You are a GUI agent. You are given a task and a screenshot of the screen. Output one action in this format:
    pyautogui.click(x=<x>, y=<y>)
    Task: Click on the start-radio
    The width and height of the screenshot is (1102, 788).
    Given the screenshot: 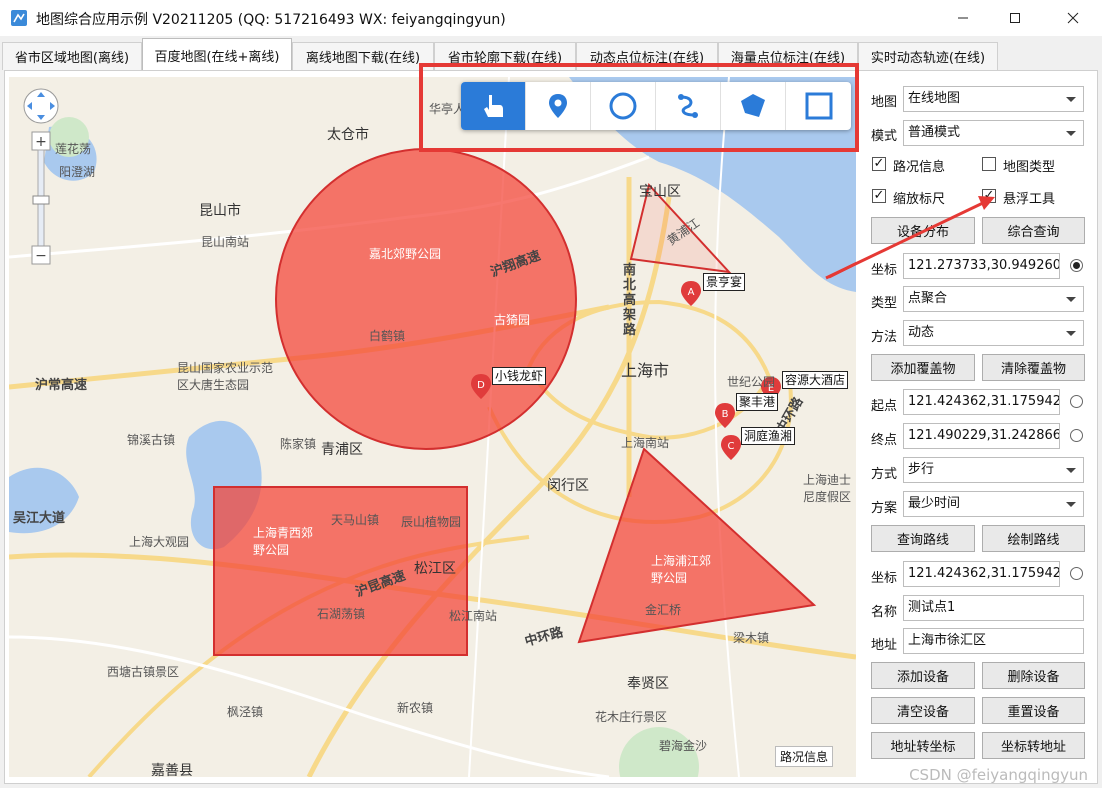 What is the action you would take?
    pyautogui.click(x=1076, y=401)
    